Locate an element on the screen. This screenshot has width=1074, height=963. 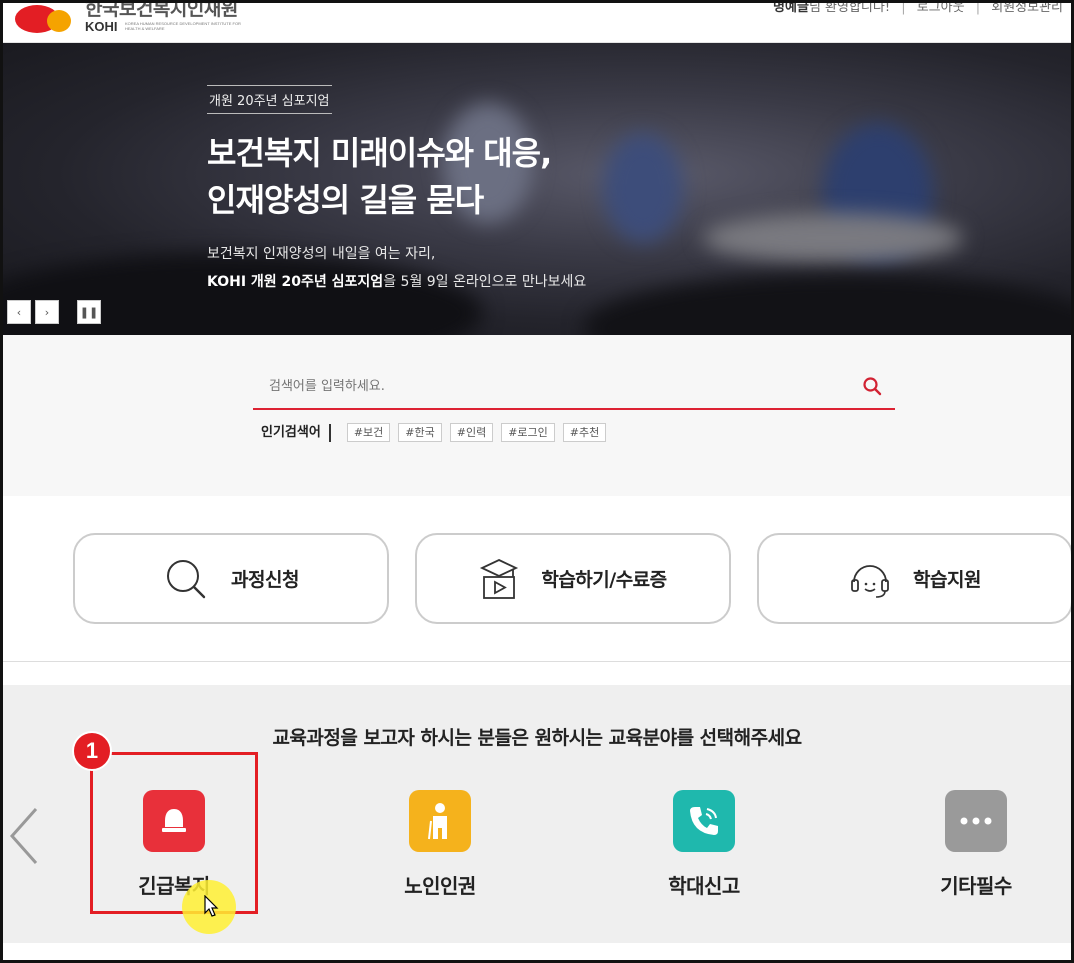
learning-certificate-button: 학습하기/수료증 is located at coordinates (573, 578).